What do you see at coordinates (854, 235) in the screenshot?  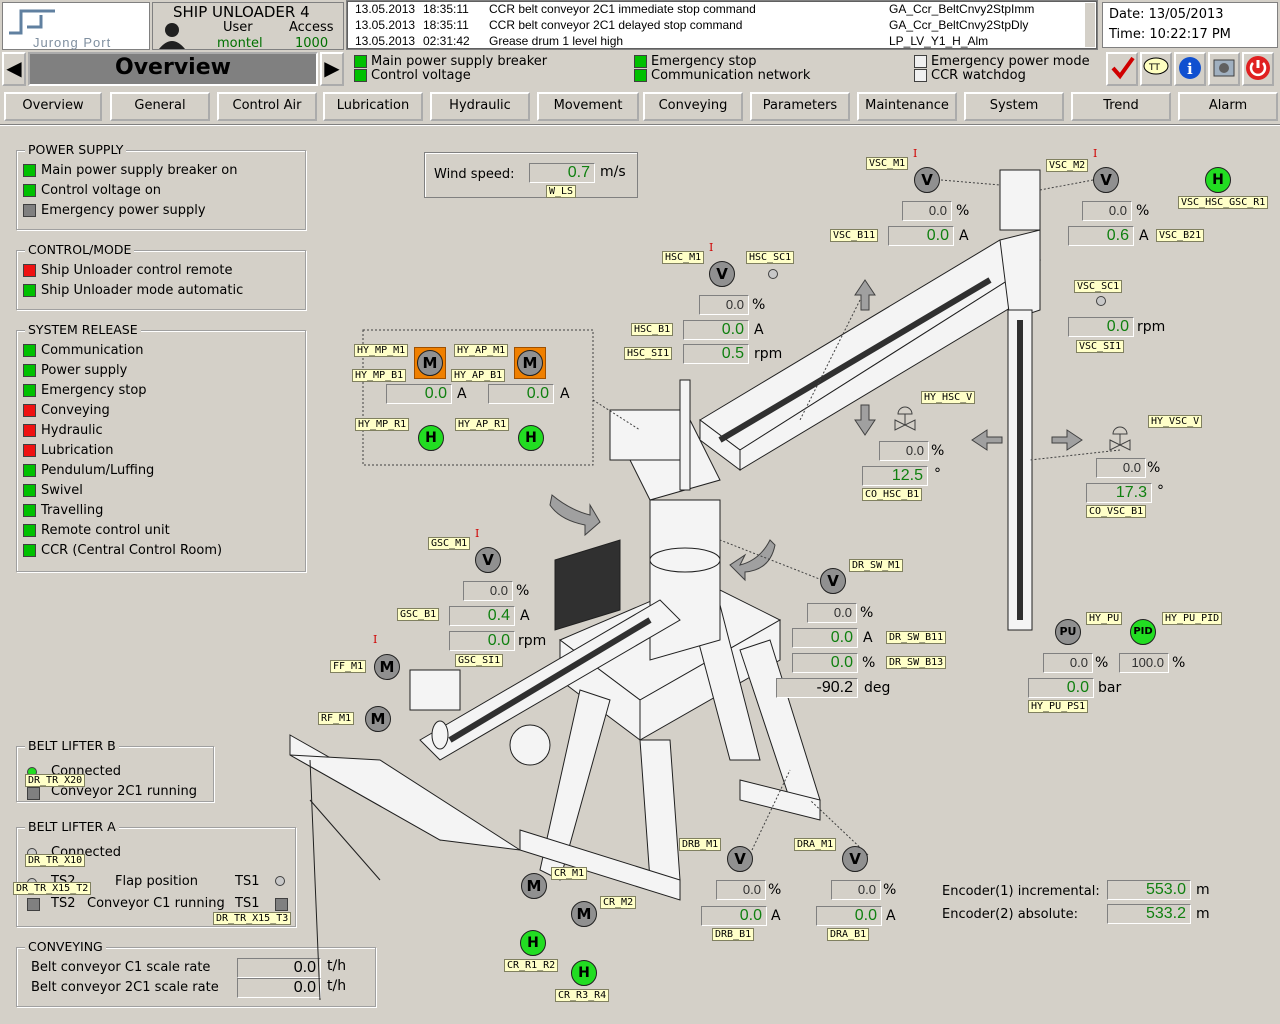 I see `tag-vsc-b11: VSC_B11` at bounding box center [854, 235].